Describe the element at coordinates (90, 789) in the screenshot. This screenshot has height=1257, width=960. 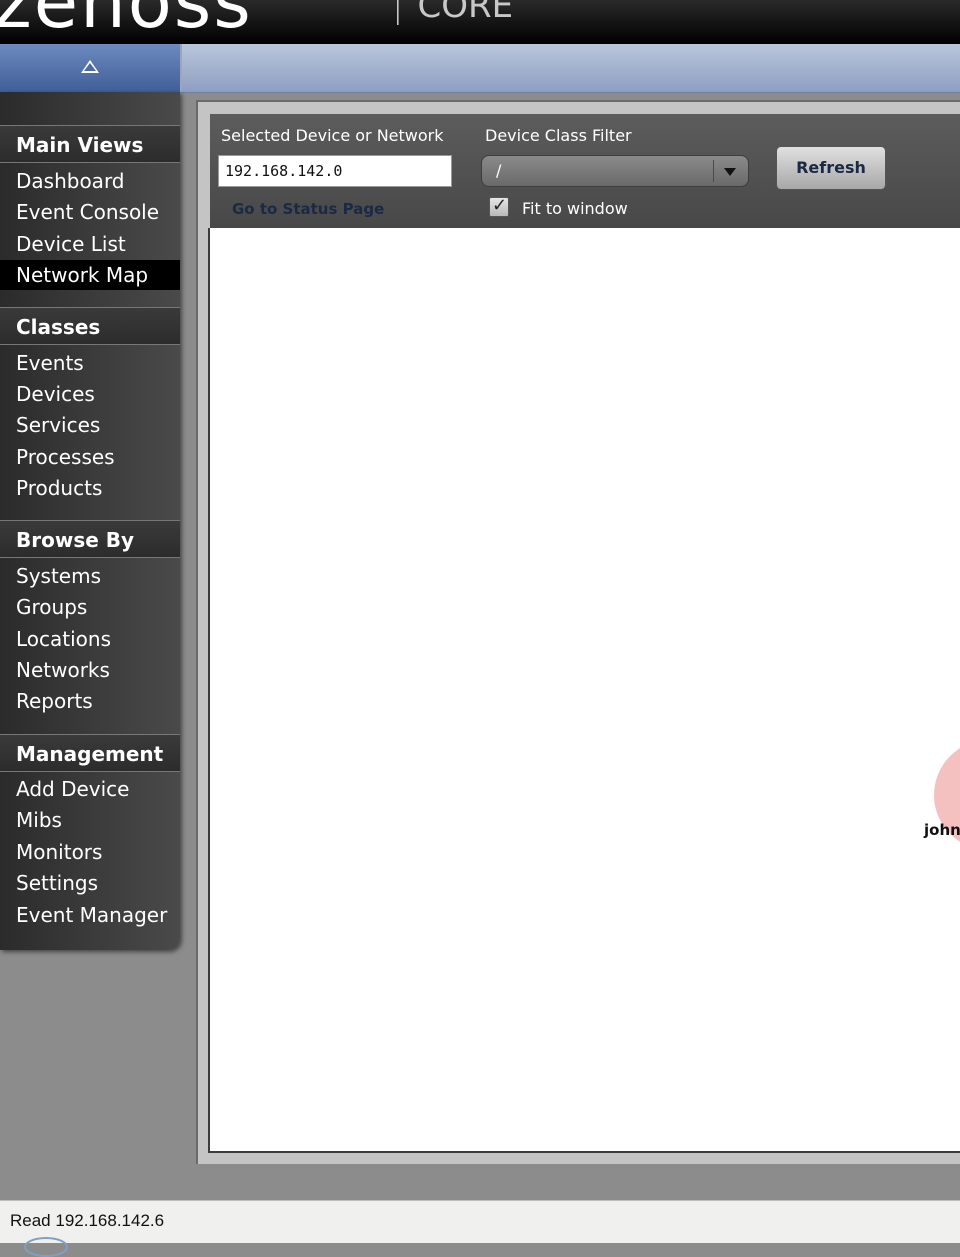
I see `sidebar-item-add-device: Add Device` at that location.